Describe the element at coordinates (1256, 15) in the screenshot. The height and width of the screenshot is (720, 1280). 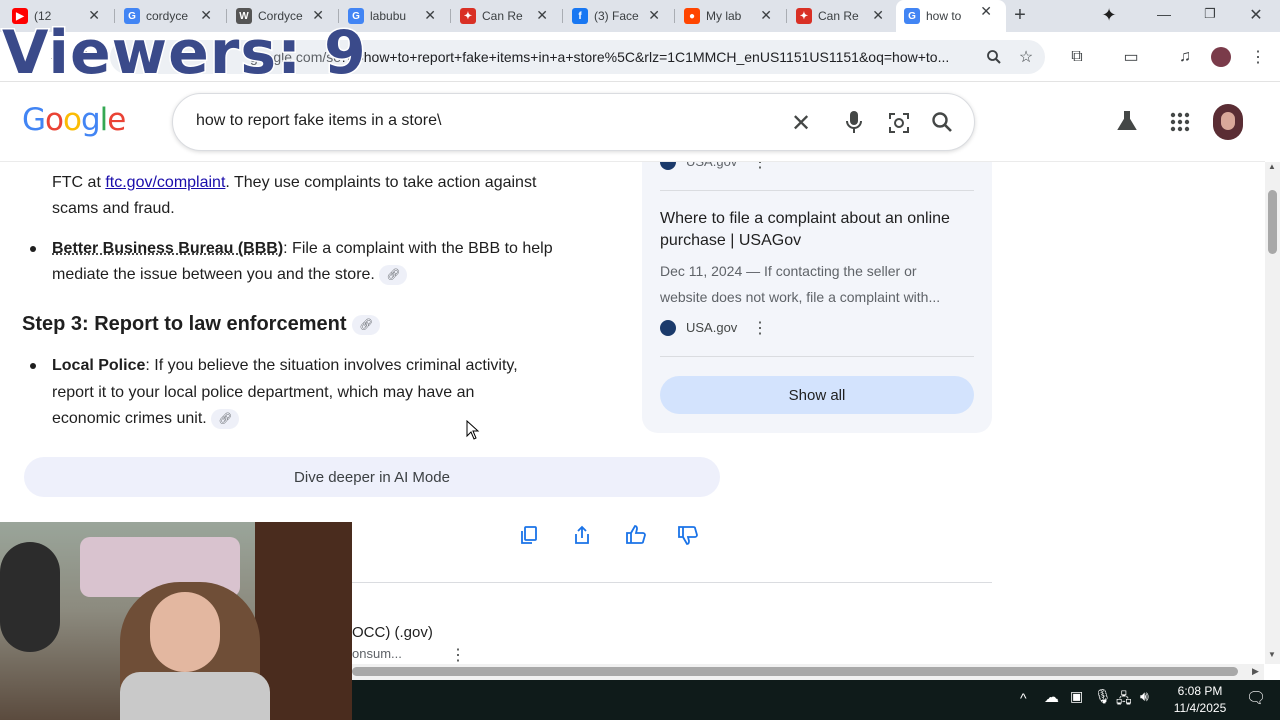
I see `close-window-button: ✕` at that location.